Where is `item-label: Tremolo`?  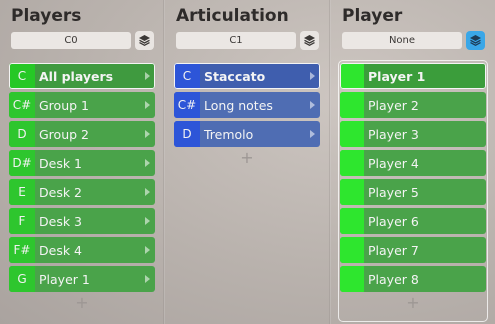 item-label: Tremolo is located at coordinates (229, 134).